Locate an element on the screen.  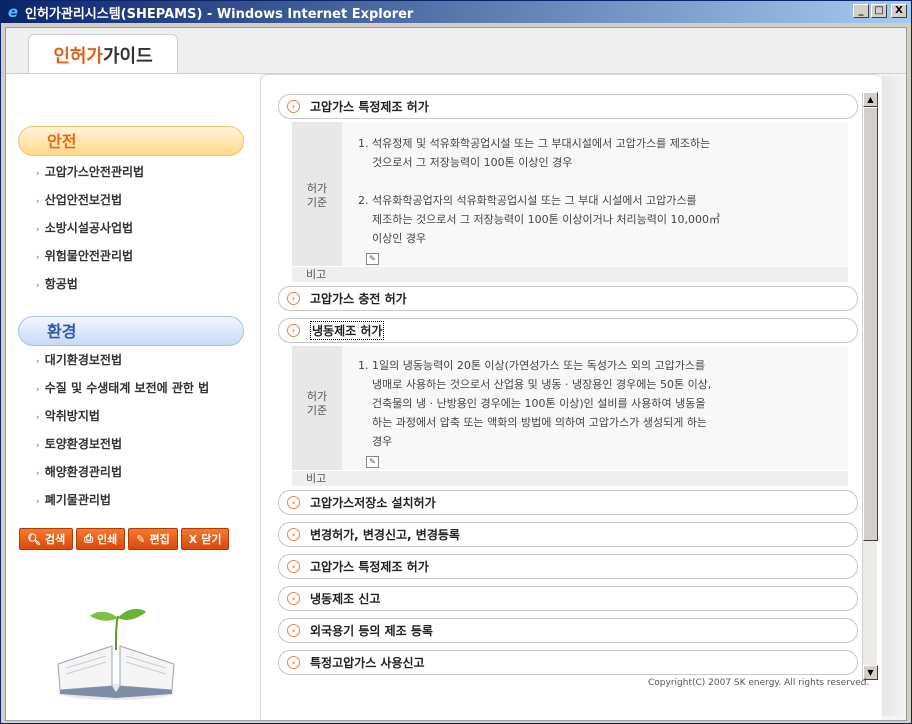
criteria-line: 경우 is located at coordinates (375, 441).